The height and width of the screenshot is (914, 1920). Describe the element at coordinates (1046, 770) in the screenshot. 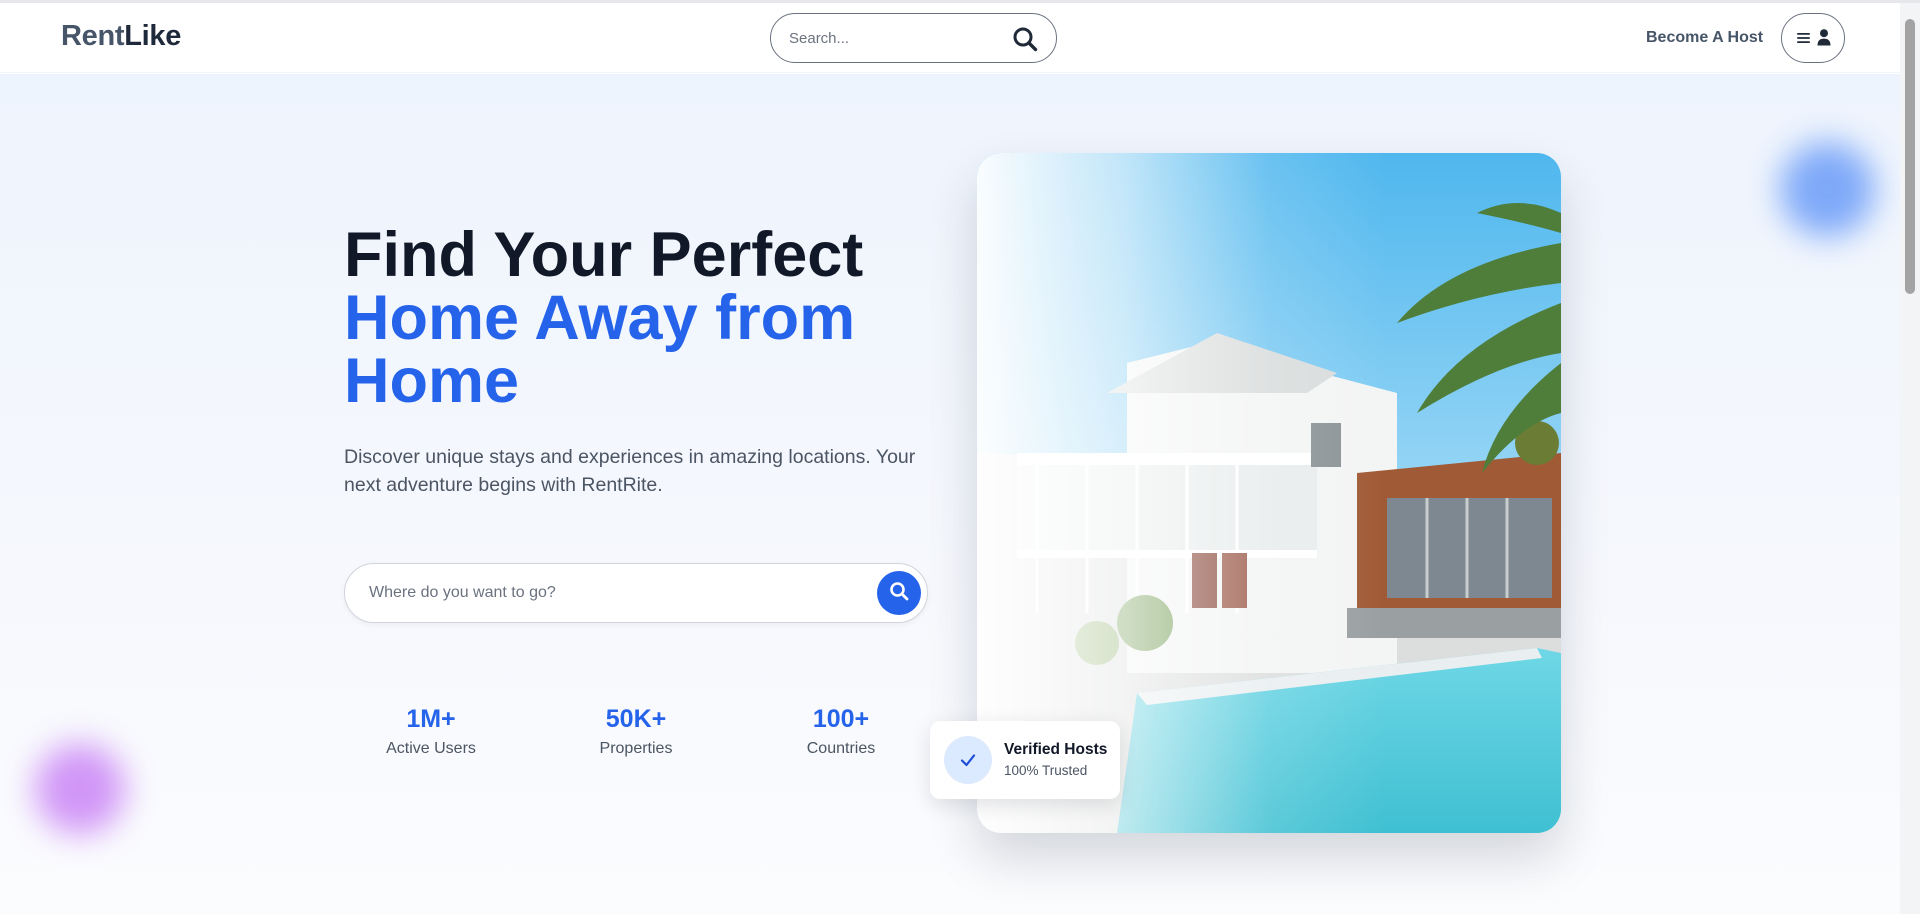

I see `badge-subtitle: 100% Trusted` at that location.